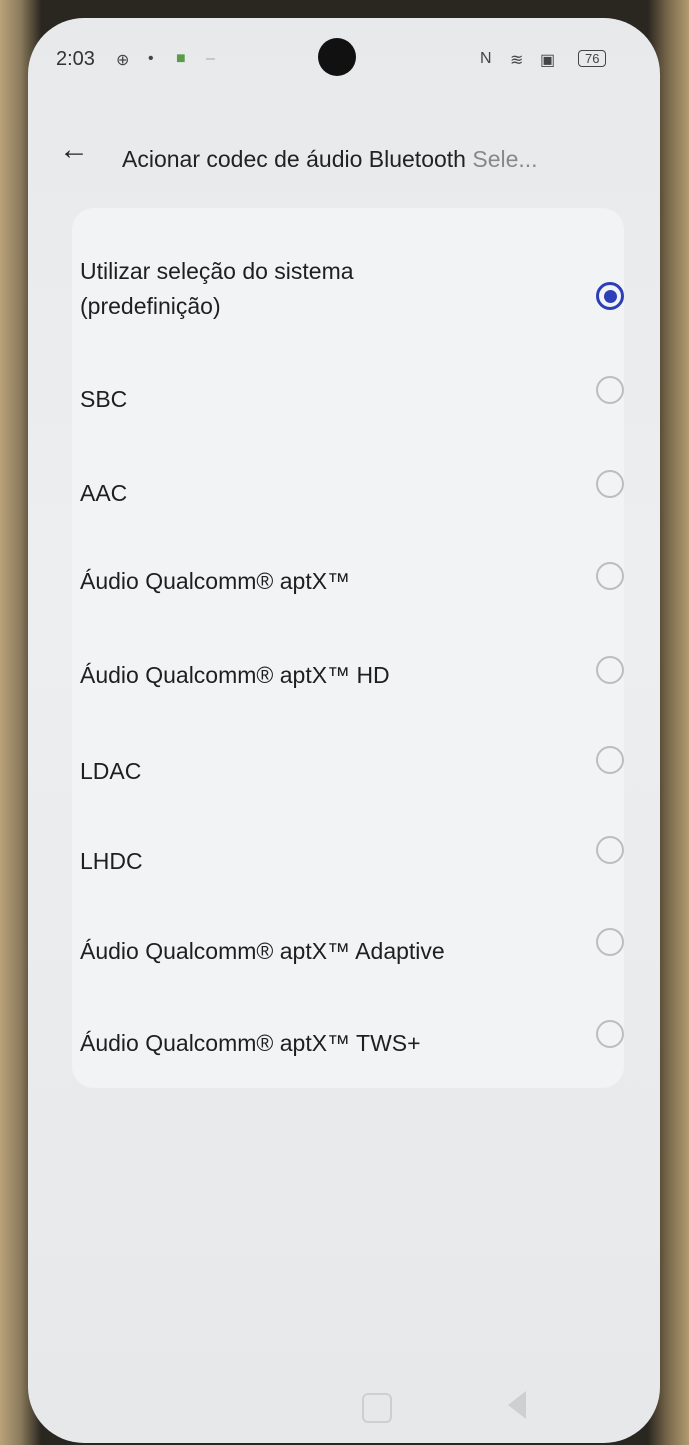 The width and height of the screenshot is (689, 1445). What do you see at coordinates (123, 60) in the screenshot?
I see `vpn-icon: ⊕` at bounding box center [123, 60].